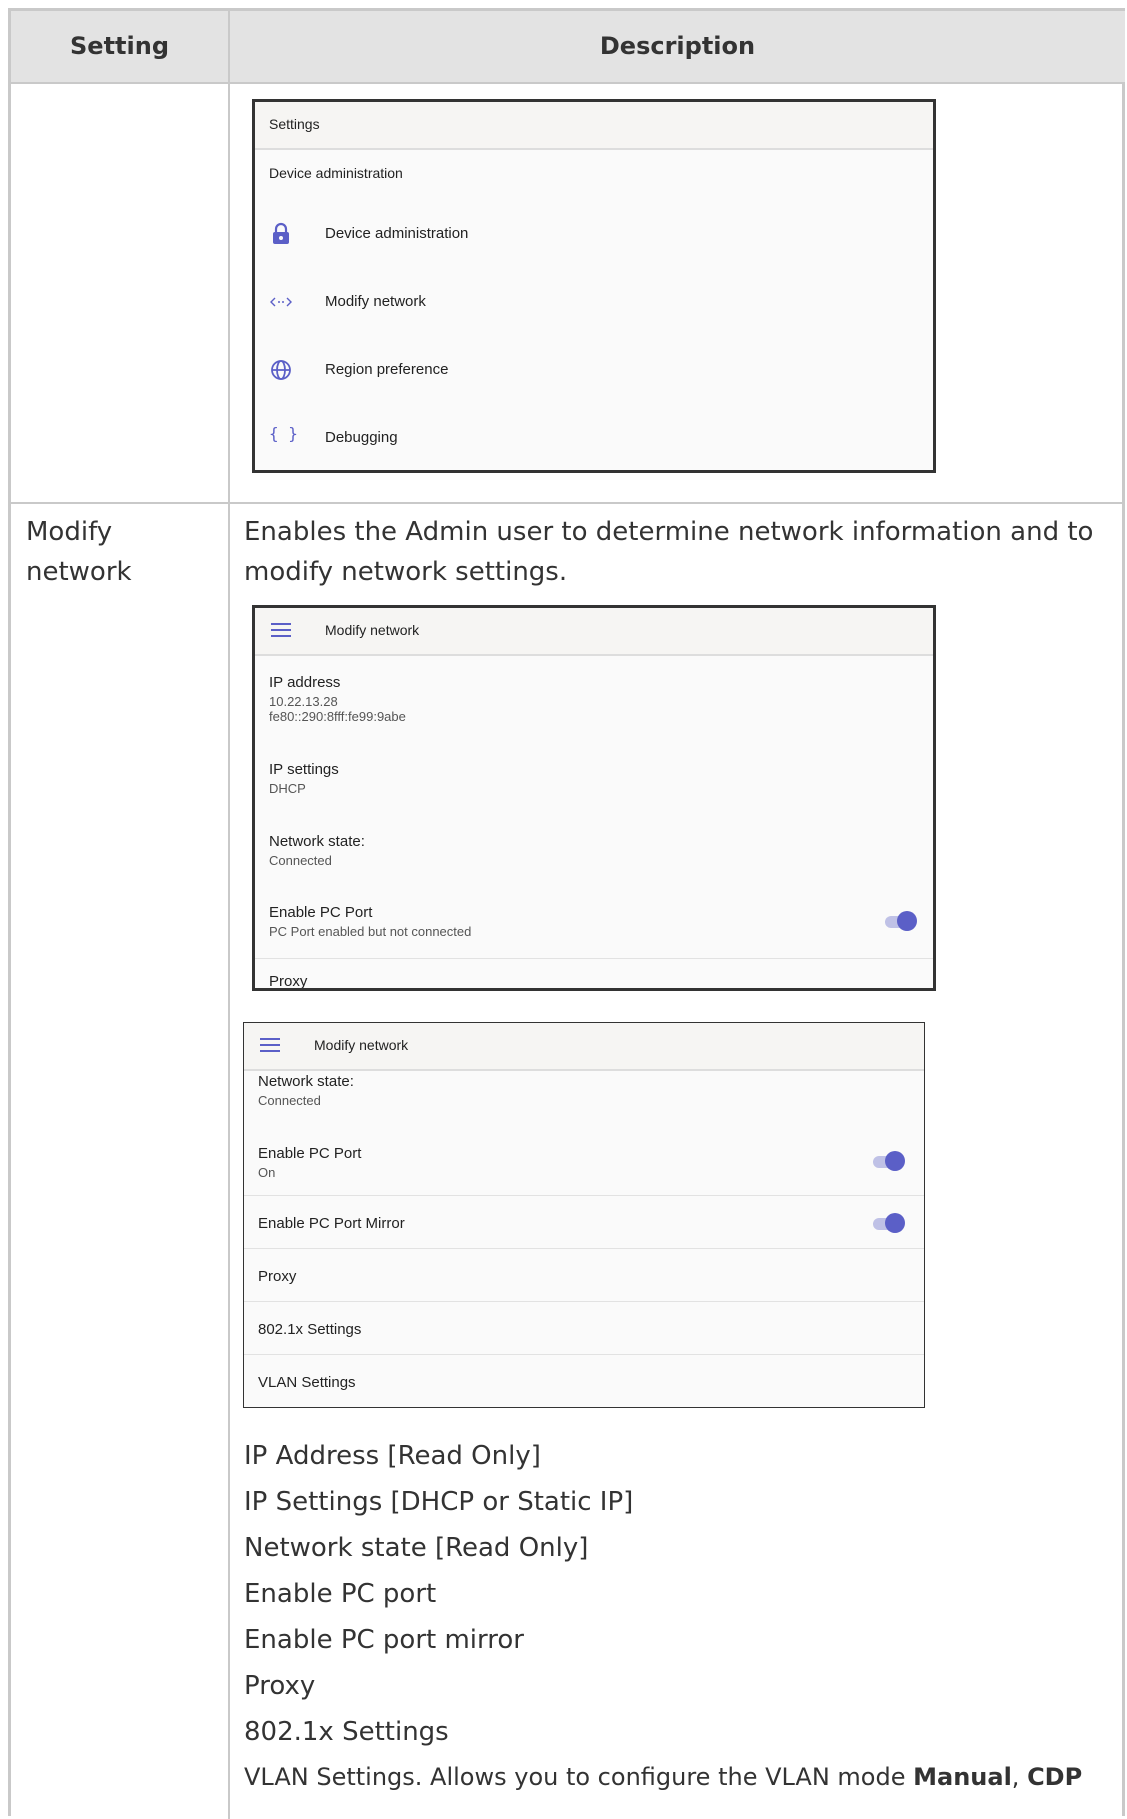 This screenshot has width=1127, height=1819. What do you see at coordinates (397, 233) in the screenshot?
I see `menu-item-label: Device administration` at bounding box center [397, 233].